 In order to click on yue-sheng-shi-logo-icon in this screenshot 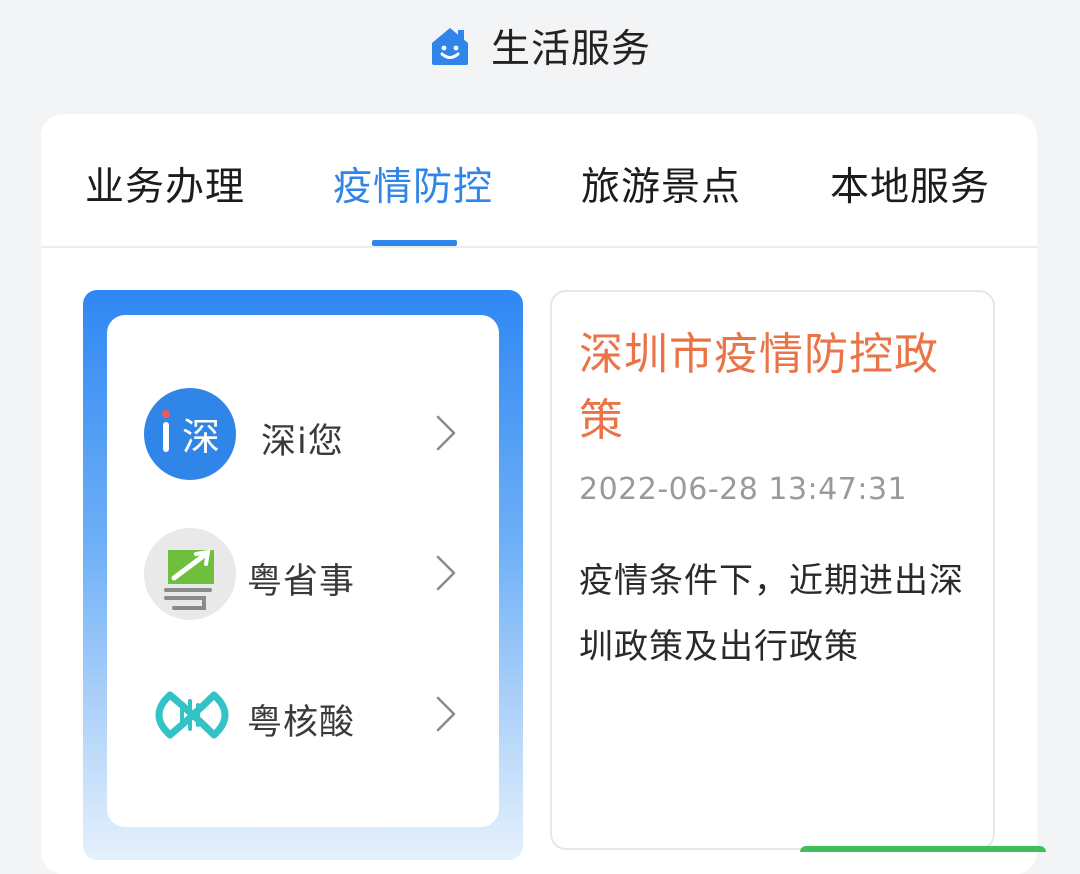, I will do `click(190, 574)`.